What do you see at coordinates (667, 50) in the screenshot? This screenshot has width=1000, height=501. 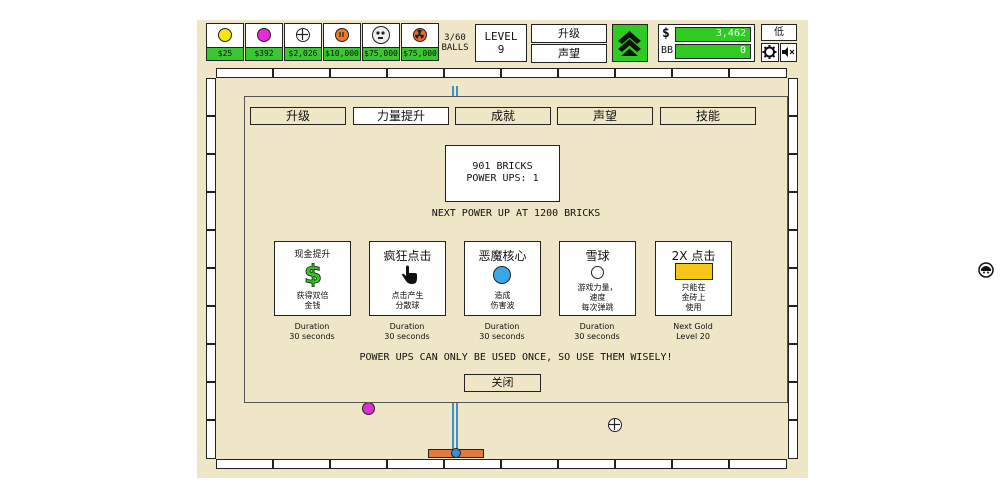 I see `bb-label: BB` at bounding box center [667, 50].